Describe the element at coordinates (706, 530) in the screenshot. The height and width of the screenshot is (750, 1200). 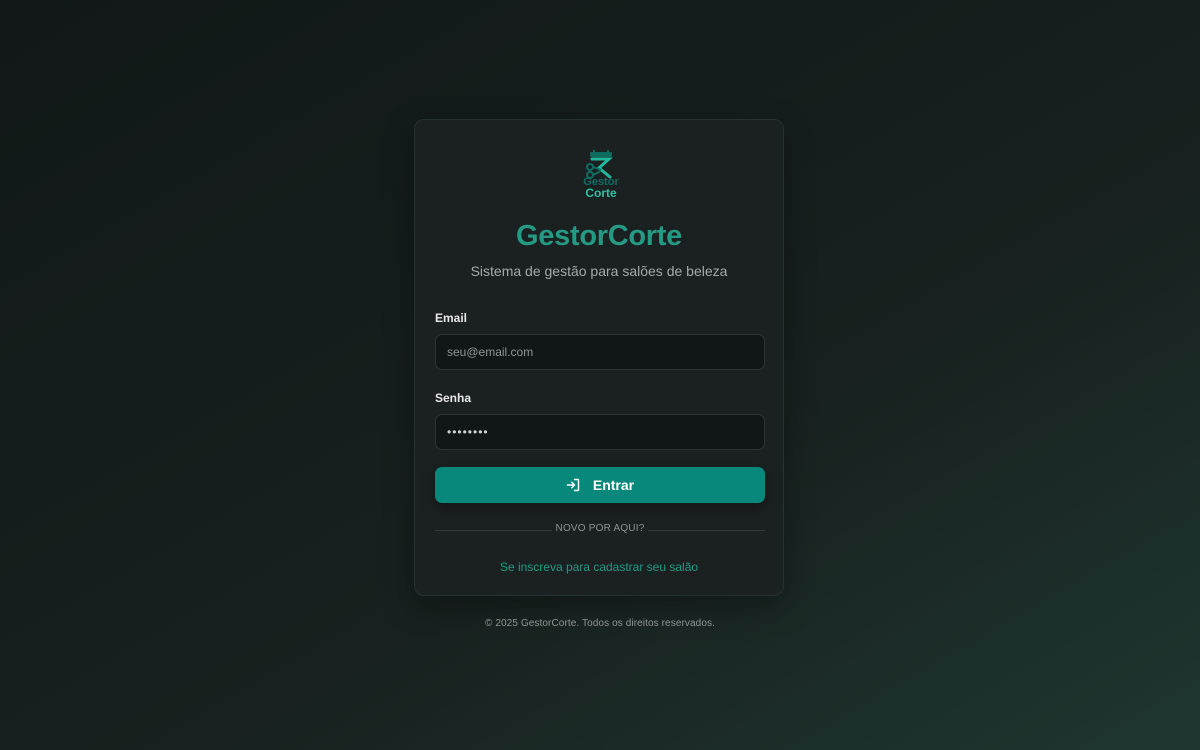
I see `divider-line-right` at that location.